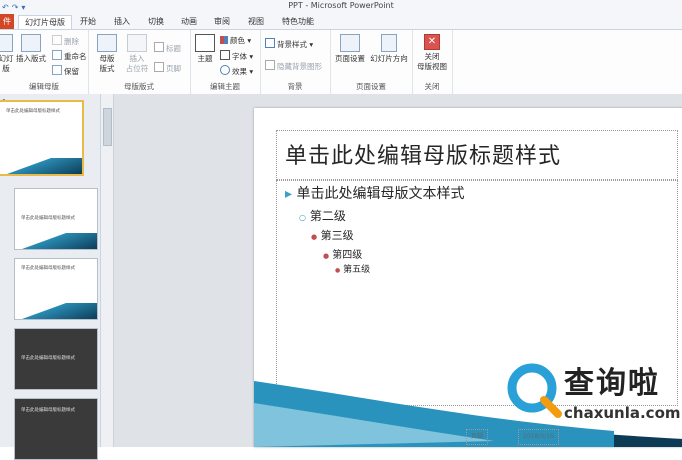 The width and height of the screenshot is (682, 460). What do you see at coordinates (343, 255) in the screenshot?
I see `level-4-text: ● 第四级` at bounding box center [343, 255].